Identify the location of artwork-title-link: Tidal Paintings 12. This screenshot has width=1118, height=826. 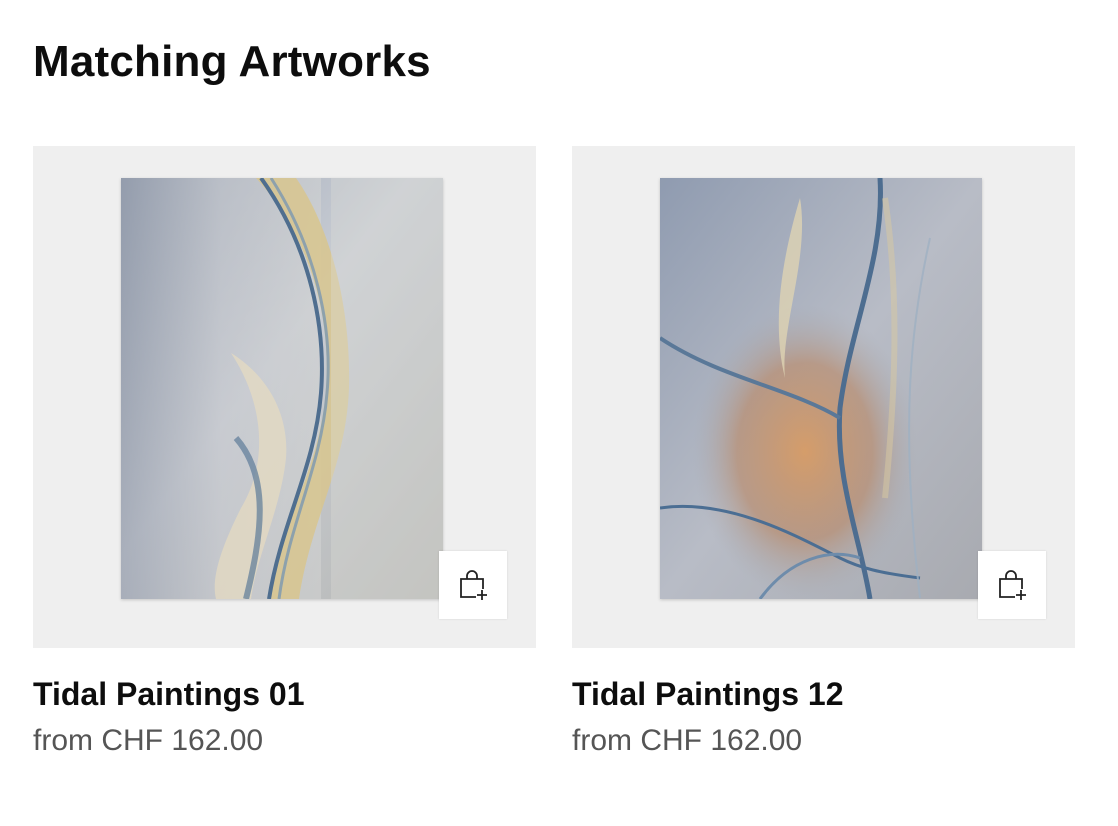
(823, 694).